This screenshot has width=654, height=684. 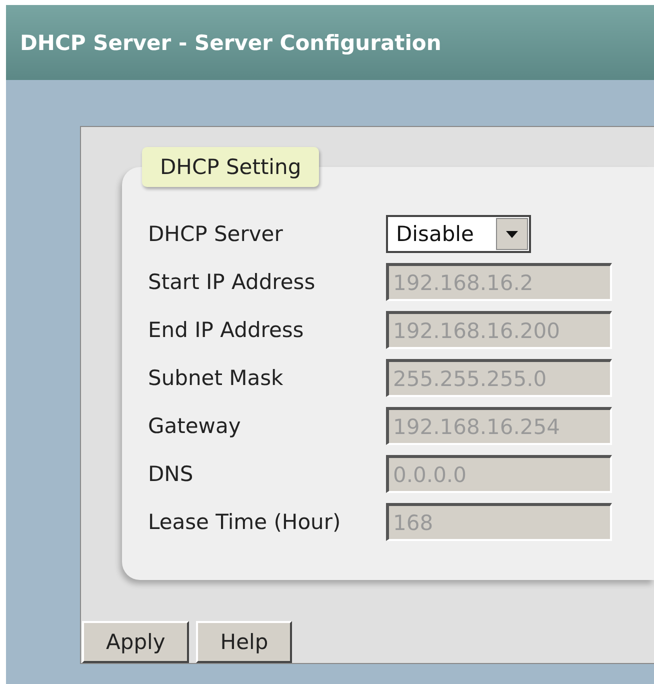 I want to click on caret-icon, so click(x=512, y=234).